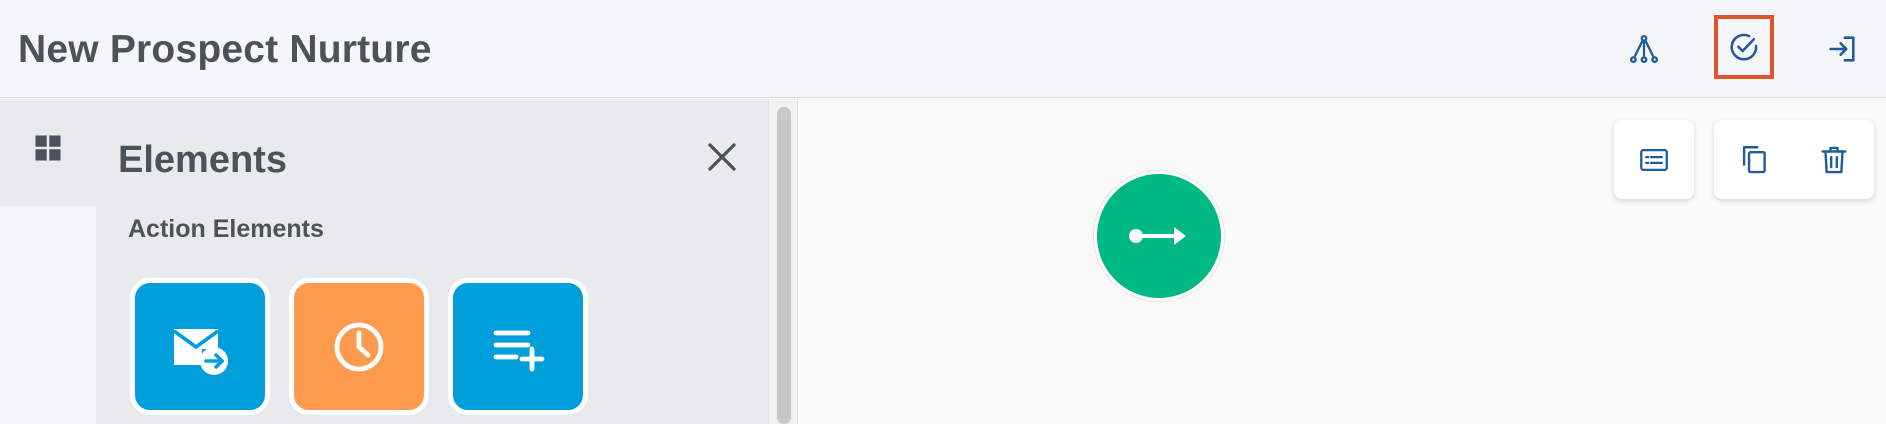 This screenshot has width=1886, height=424. I want to click on start-arrow-icon, so click(1157, 236).